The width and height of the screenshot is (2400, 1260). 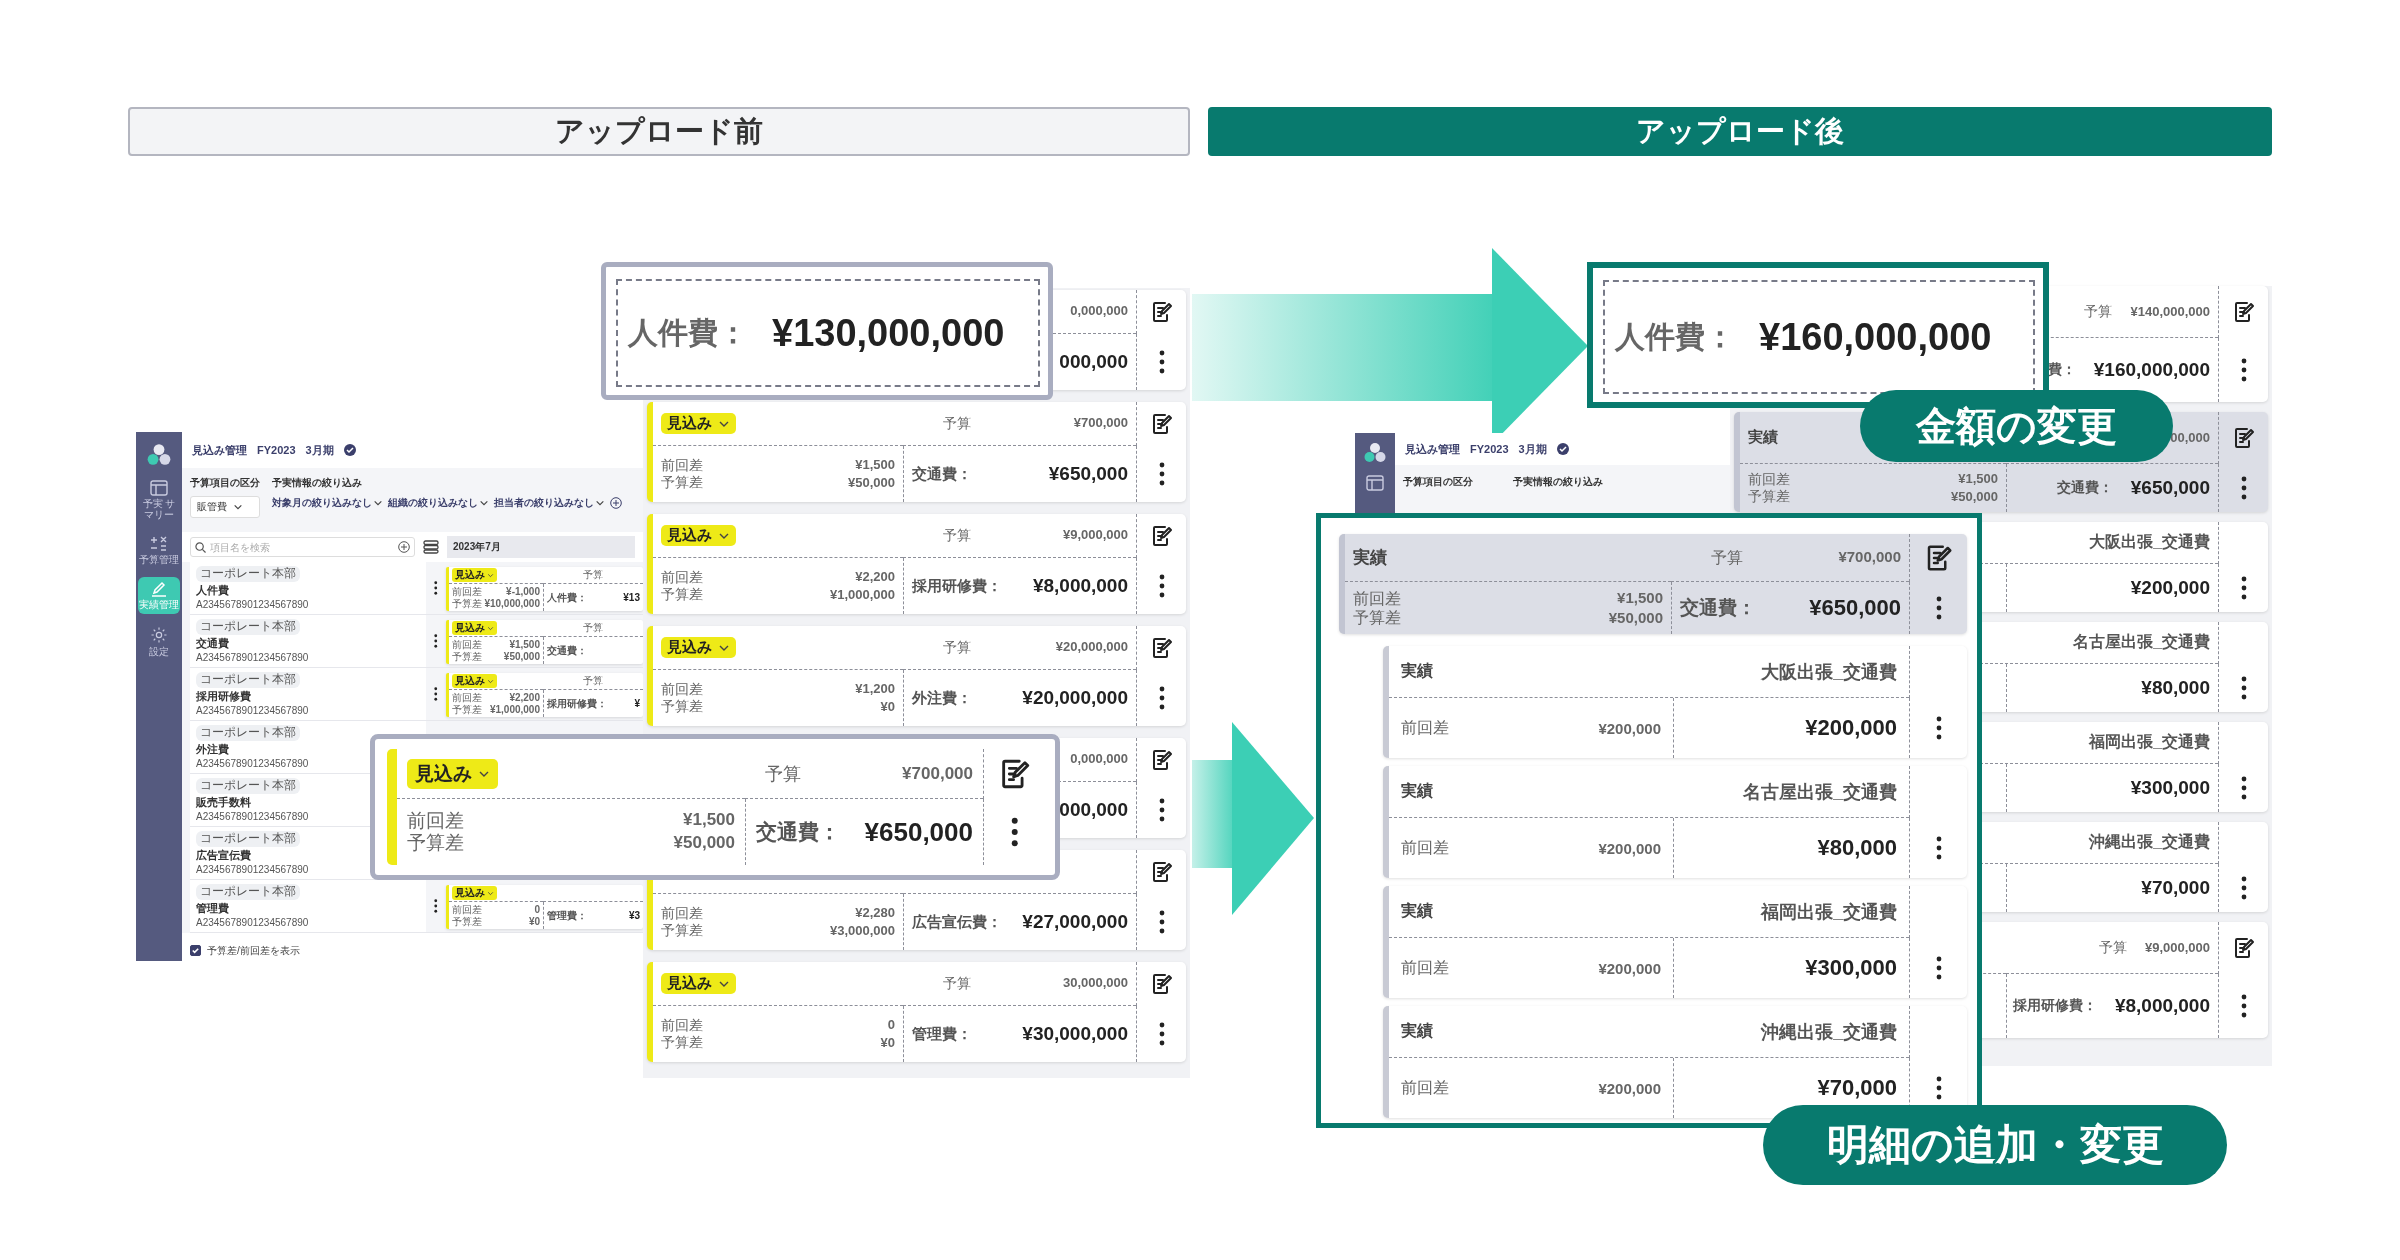 I want to click on stack-icon, so click(x=431, y=547).